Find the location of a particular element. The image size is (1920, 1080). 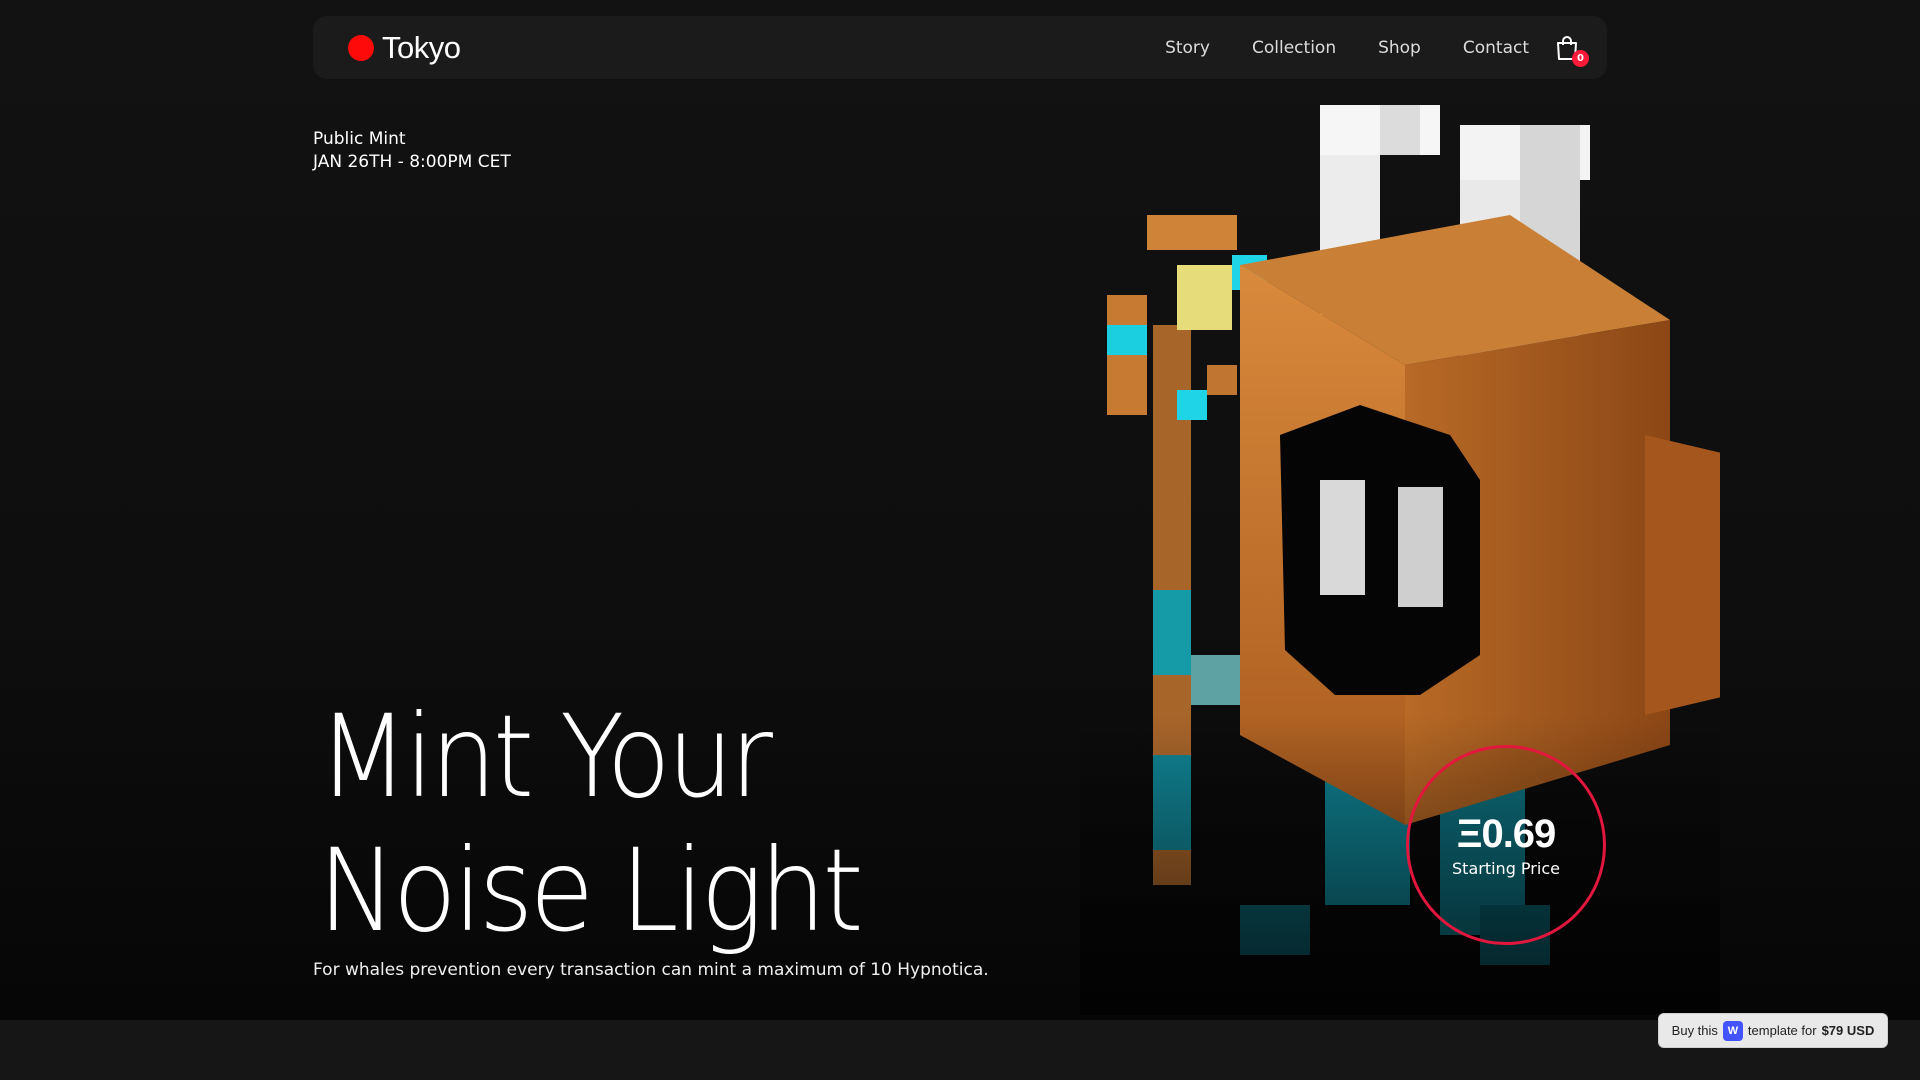

brand-name: Tokyo is located at coordinates (421, 47).